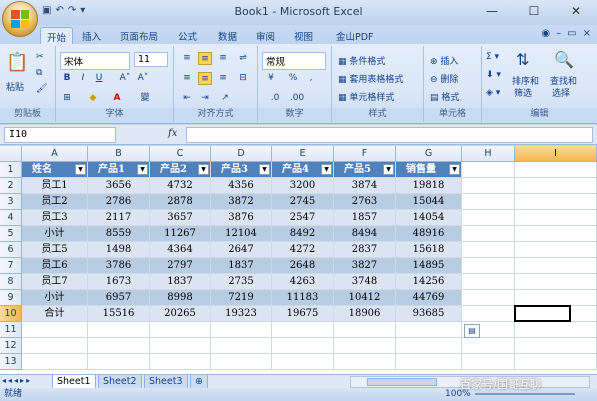 The height and width of the screenshot is (401, 597). I want to click on paste-icon: 📋, so click(17, 62).